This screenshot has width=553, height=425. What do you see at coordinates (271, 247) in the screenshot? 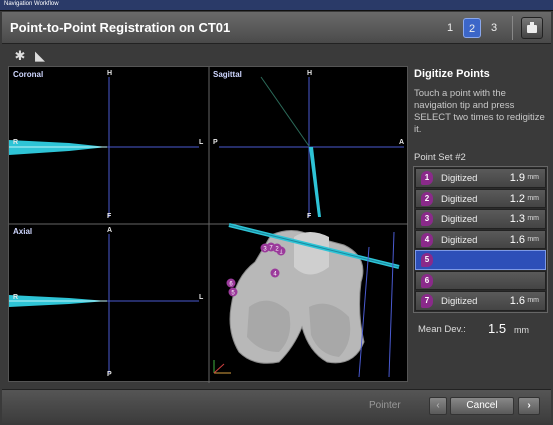
I see `marker-7: 7` at bounding box center [271, 247].